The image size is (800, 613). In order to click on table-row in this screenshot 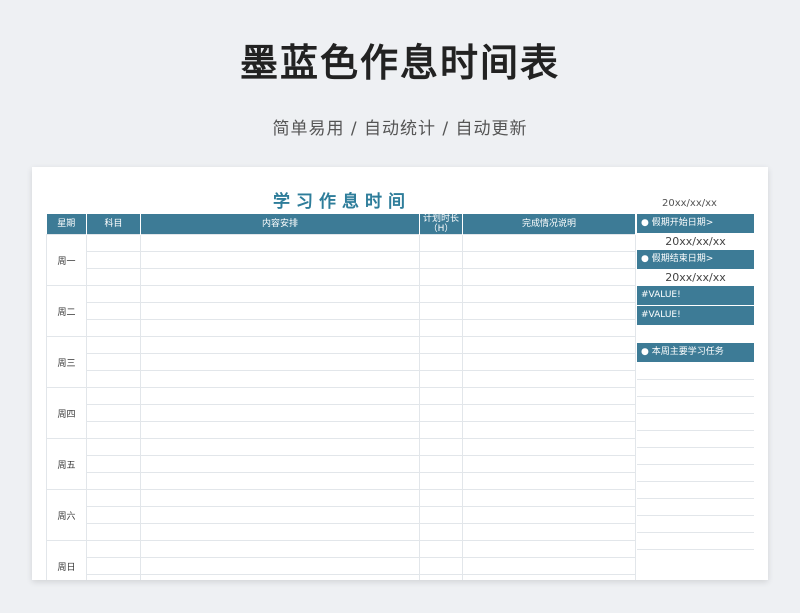, I will do `click(341, 362)`.